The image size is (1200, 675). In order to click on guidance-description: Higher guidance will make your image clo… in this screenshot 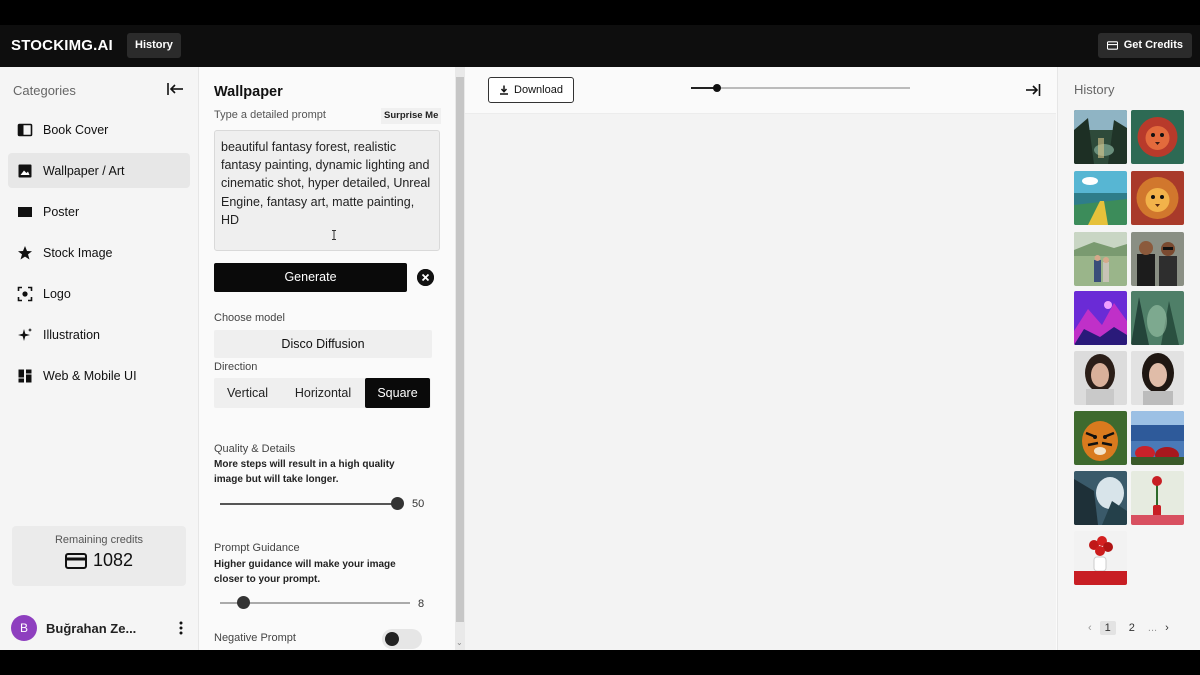, I will do `click(305, 572)`.